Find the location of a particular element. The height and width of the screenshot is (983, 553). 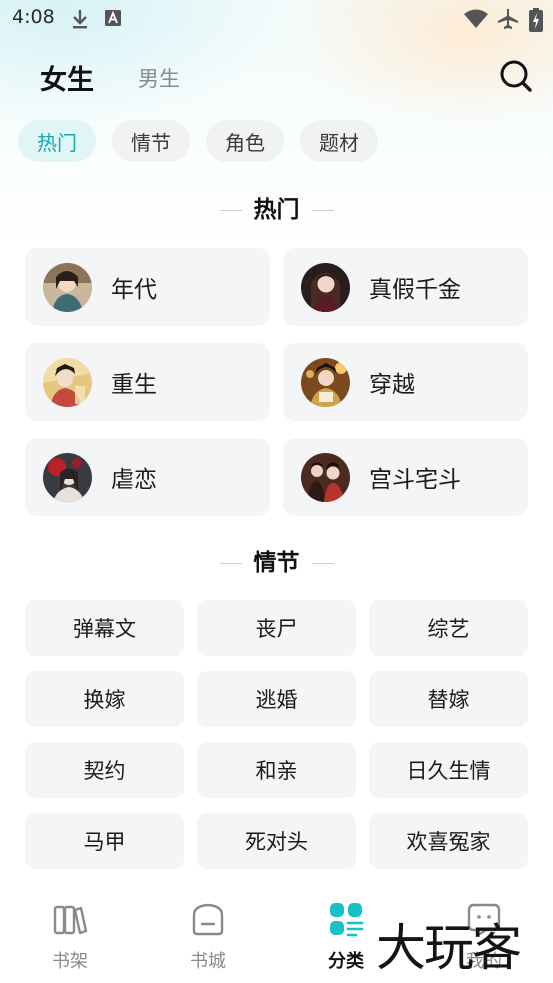

tab-label: 分类 is located at coordinates (346, 961).